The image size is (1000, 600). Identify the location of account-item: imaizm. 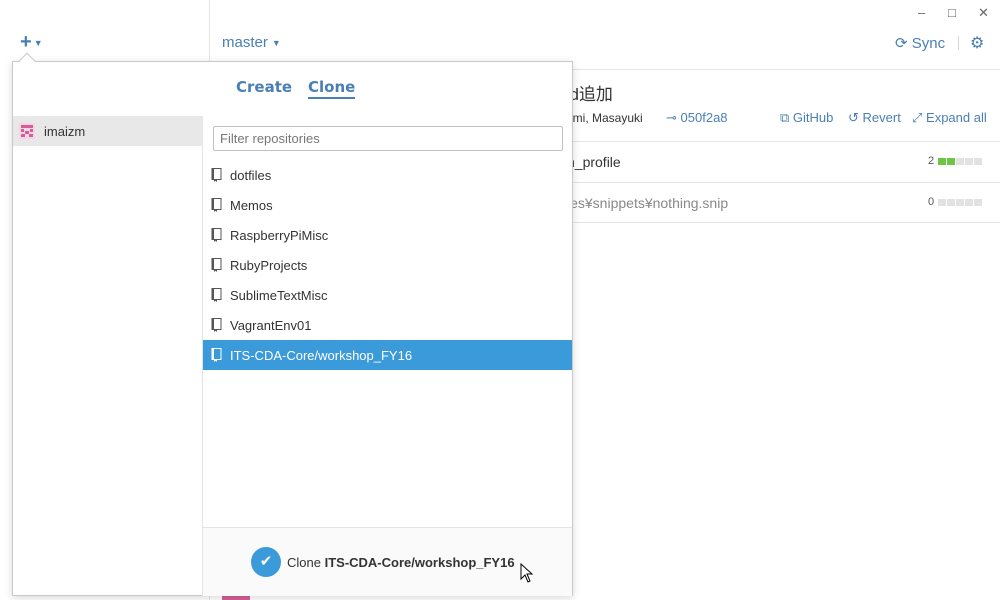
(108, 131).